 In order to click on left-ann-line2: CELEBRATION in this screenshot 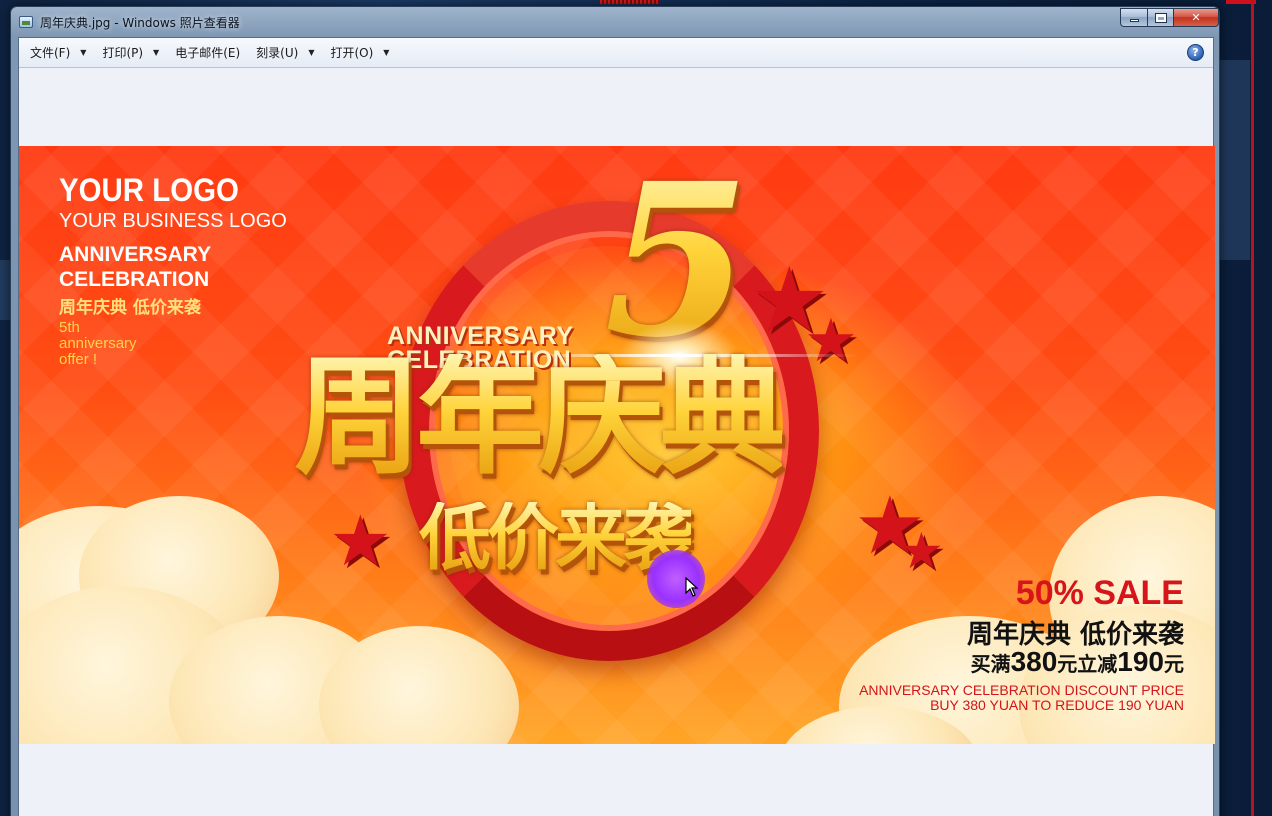, I will do `click(134, 279)`.